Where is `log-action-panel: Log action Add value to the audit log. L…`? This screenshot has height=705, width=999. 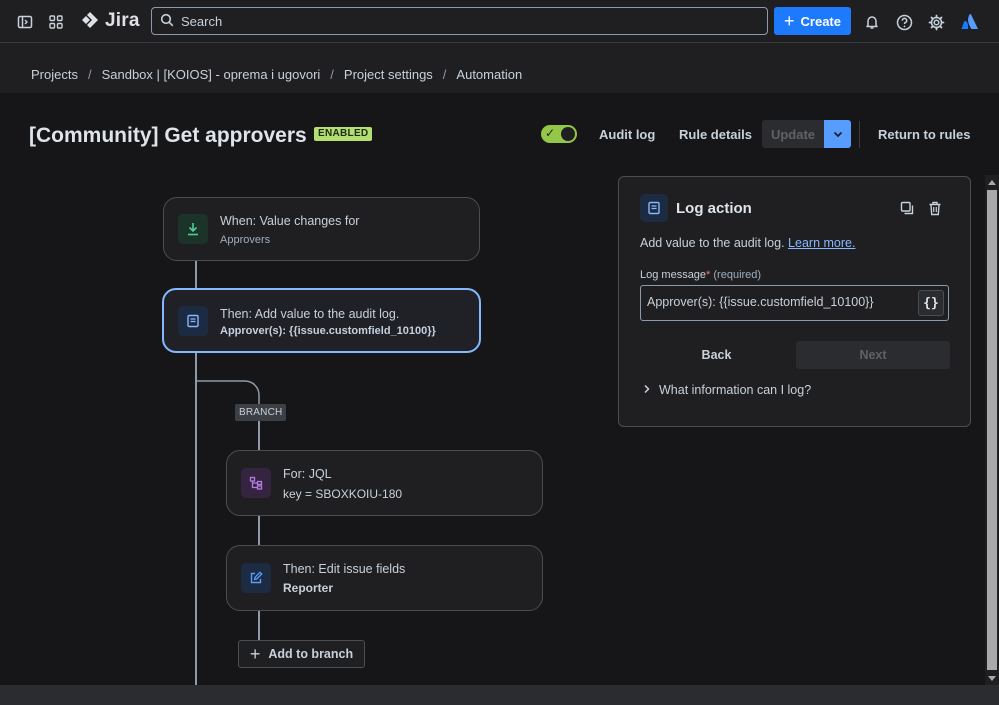 log-action-panel: Log action Add value to the audit log. L… is located at coordinates (794, 301).